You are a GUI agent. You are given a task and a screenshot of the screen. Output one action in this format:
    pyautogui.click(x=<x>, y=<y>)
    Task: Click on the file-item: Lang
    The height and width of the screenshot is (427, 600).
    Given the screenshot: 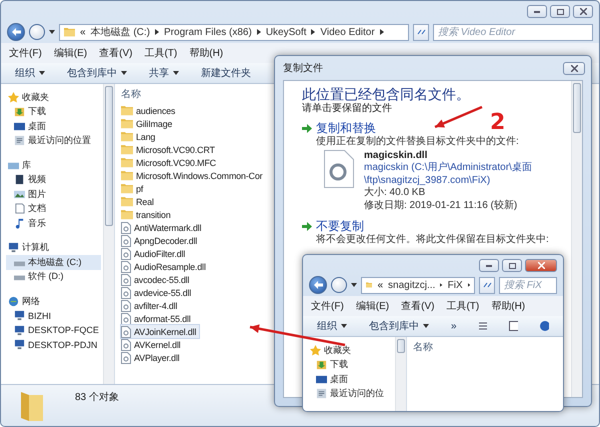 What is the action you would take?
    pyautogui.click(x=139, y=136)
    